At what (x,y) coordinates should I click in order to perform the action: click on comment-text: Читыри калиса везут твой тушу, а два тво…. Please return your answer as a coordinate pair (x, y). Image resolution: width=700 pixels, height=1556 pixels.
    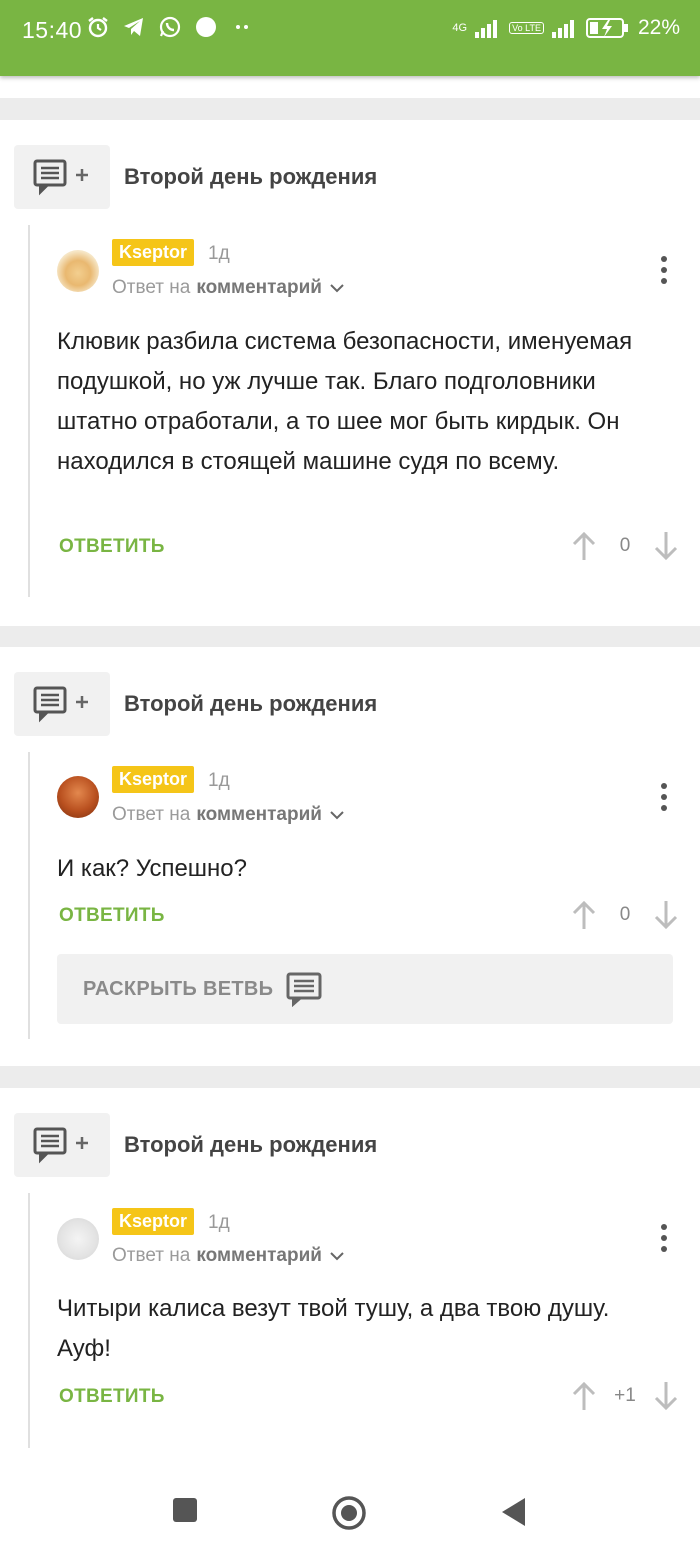
    Looking at the image, I should click on (333, 1328).